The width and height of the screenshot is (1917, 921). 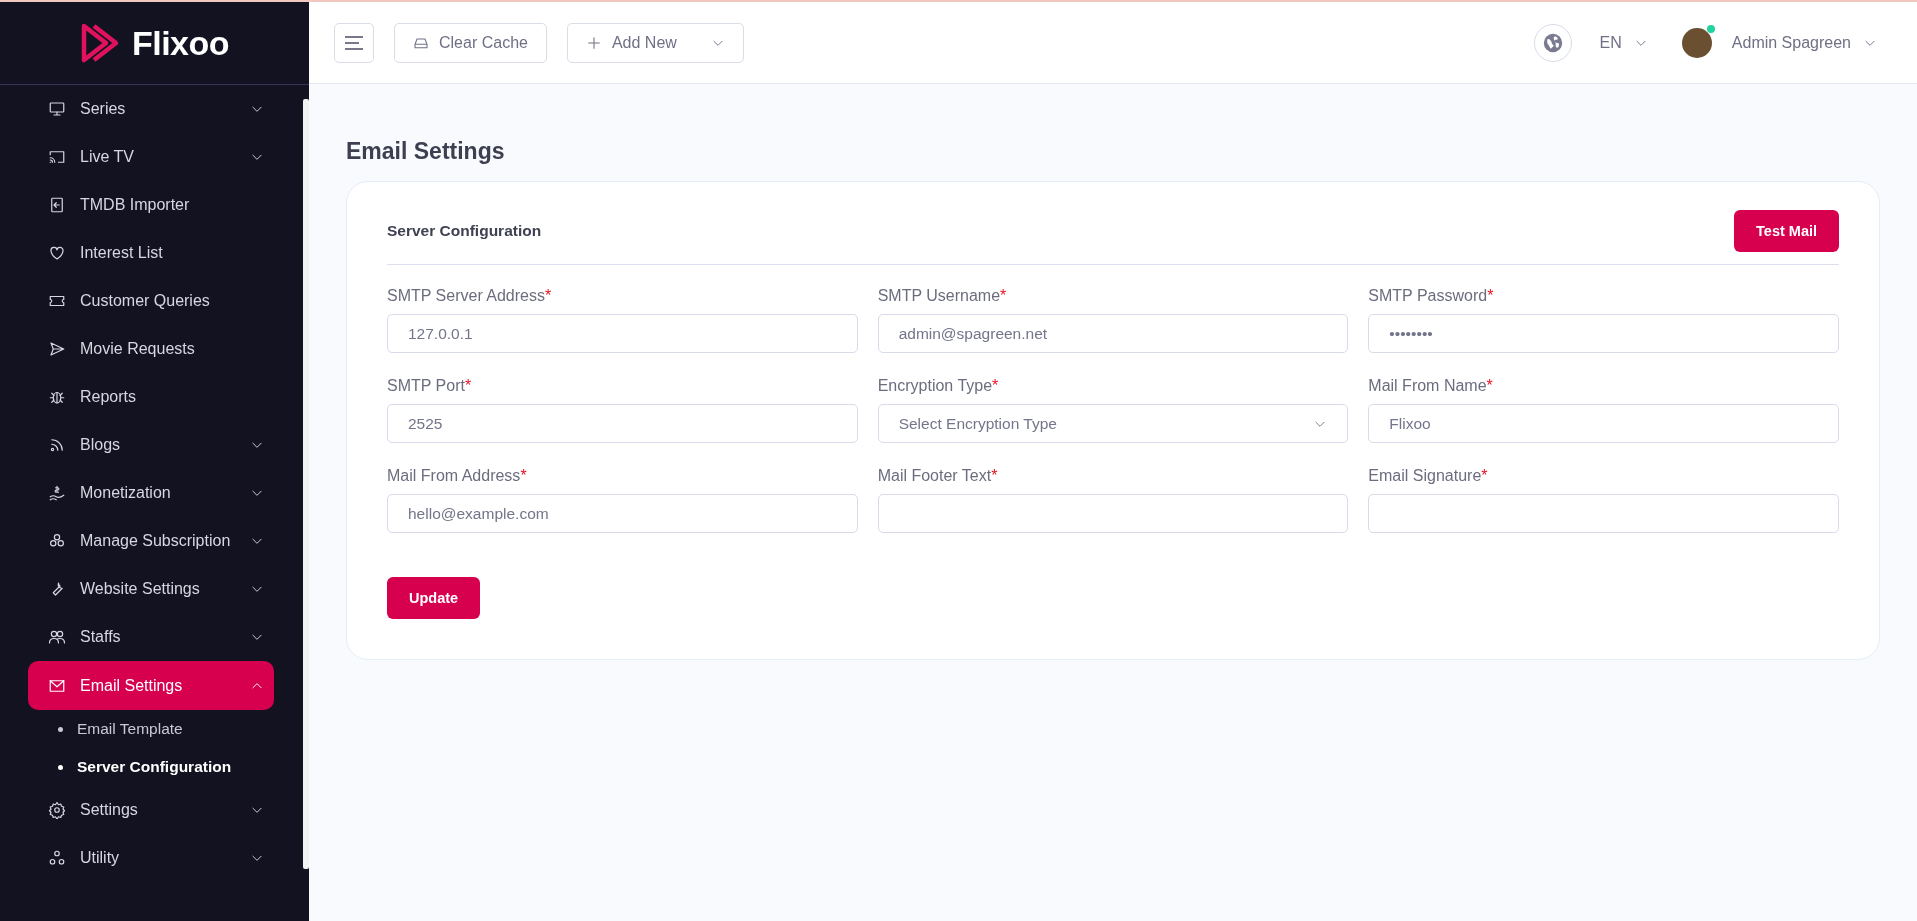 I want to click on paper-plane-icon, so click(x=57, y=349).